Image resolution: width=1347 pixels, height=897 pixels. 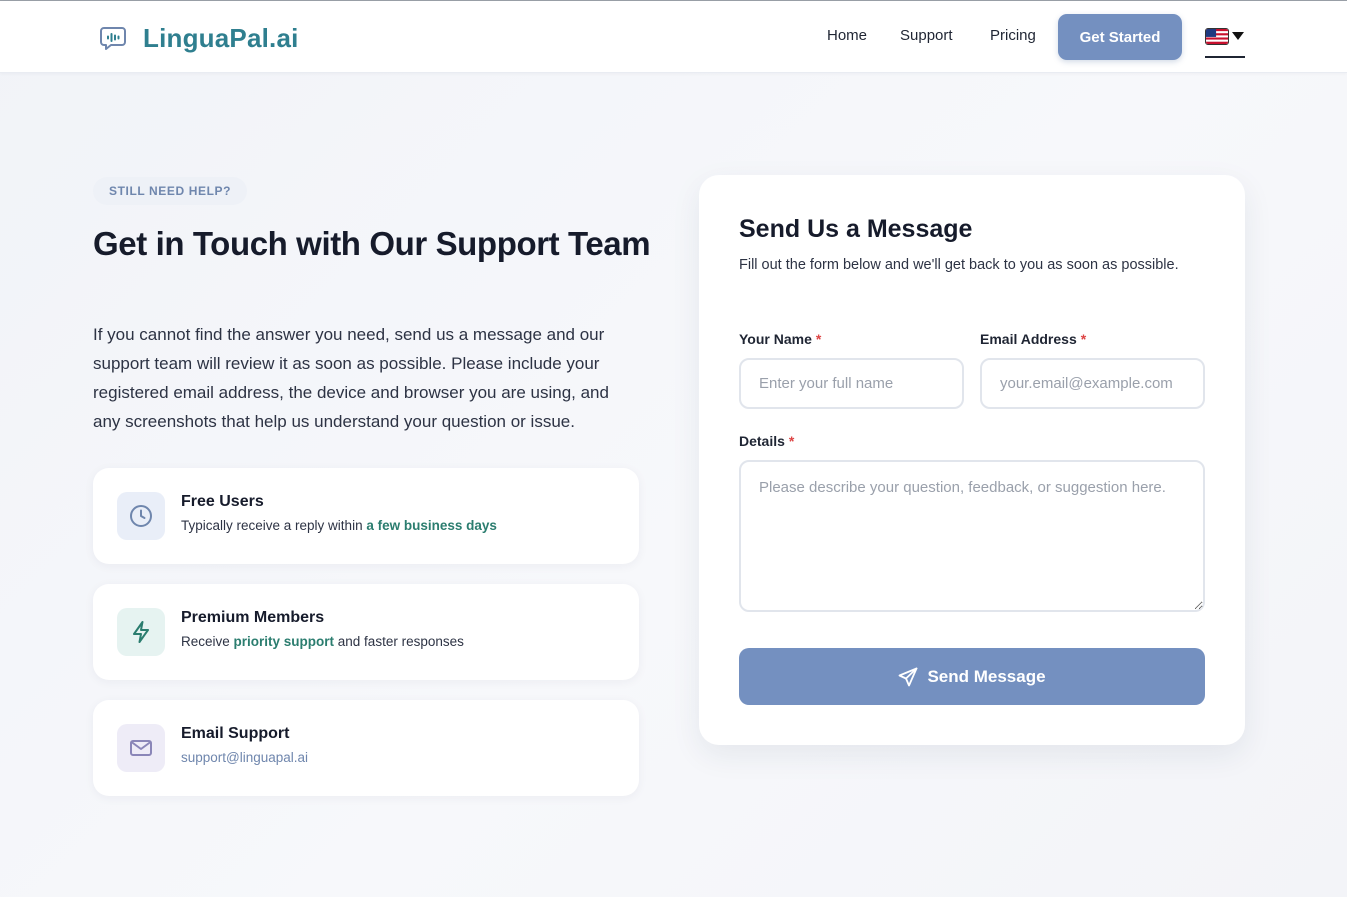 What do you see at coordinates (1238, 36) in the screenshot?
I see `caret-down-icon` at bounding box center [1238, 36].